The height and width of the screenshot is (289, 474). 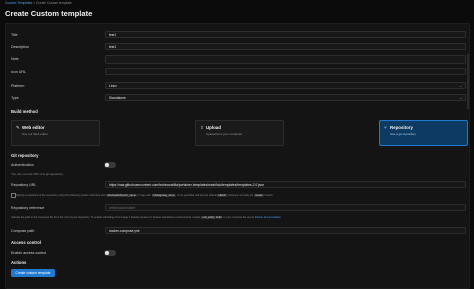 I want to click on authentication-toggle, so click(x=110, y=165).